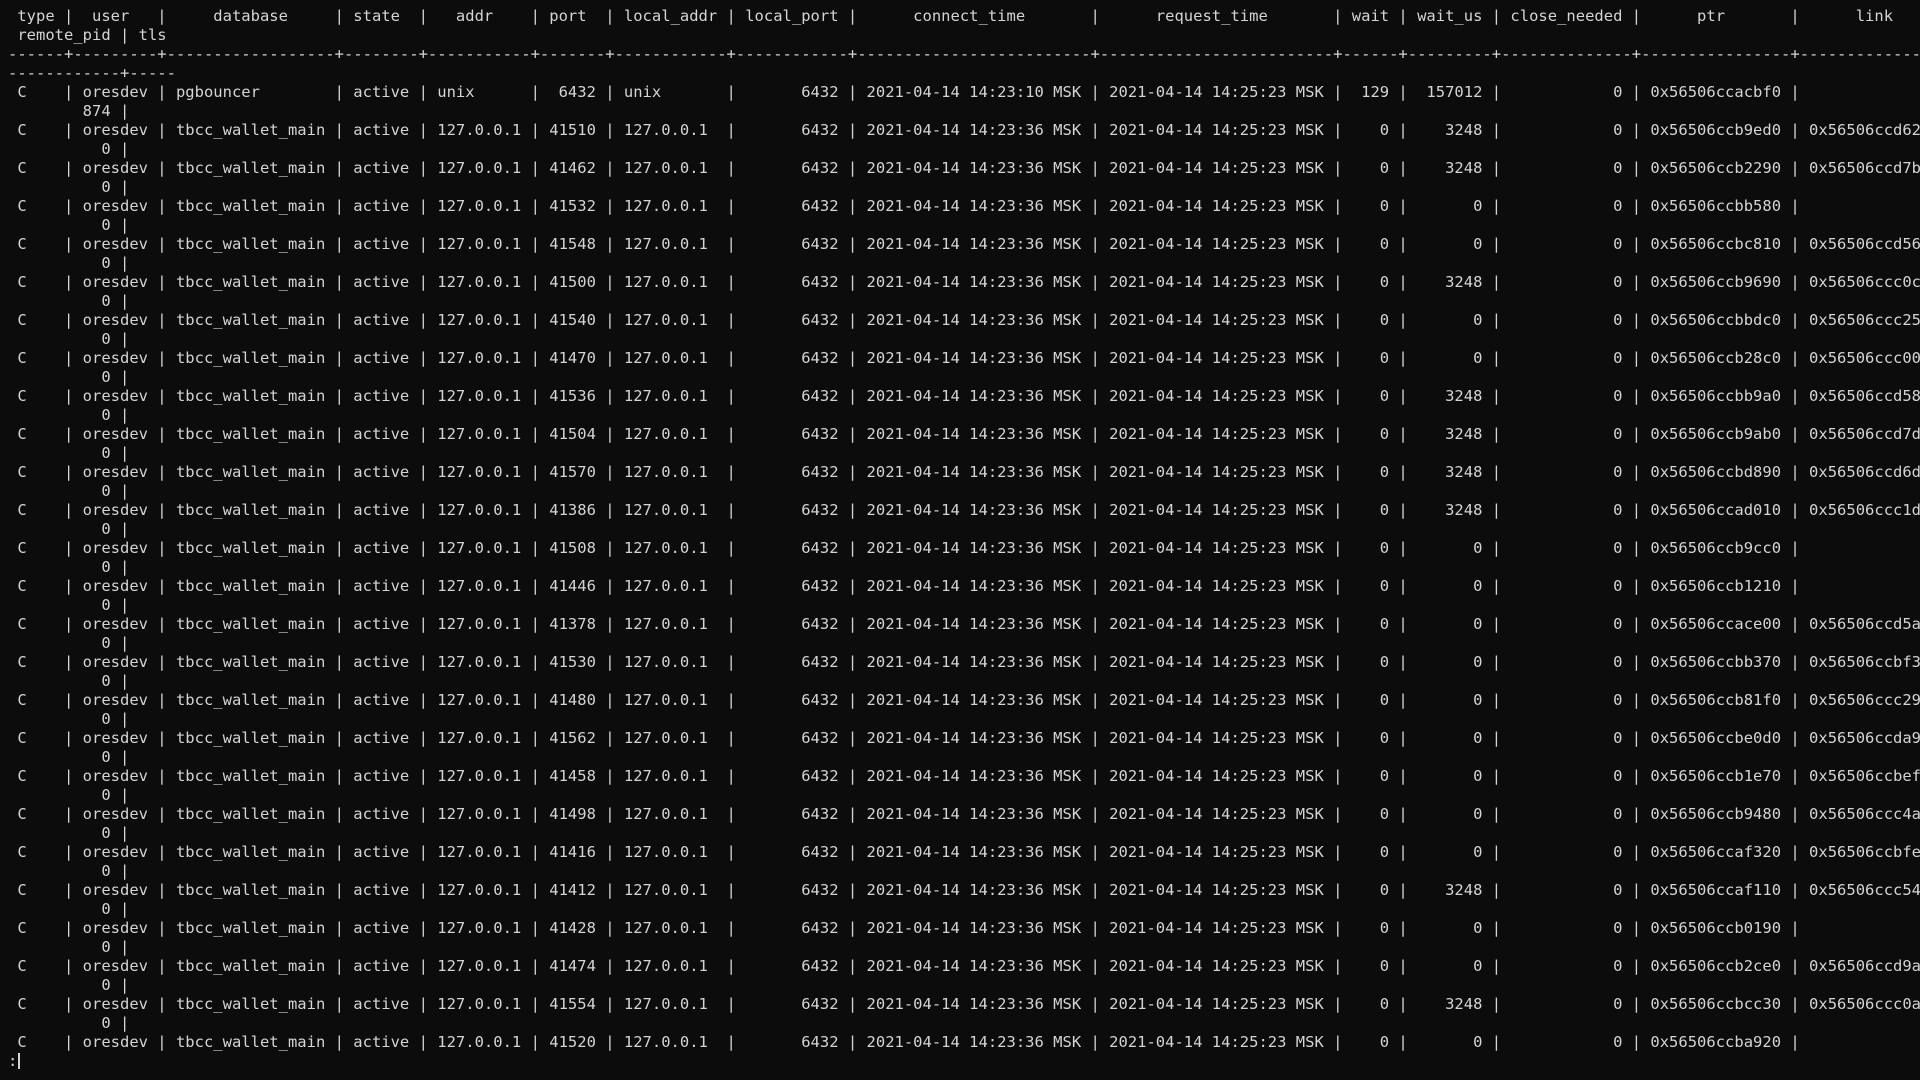  What do you see at coordinates (964, 1061) in the screenshot?
I see `pager-prompt: :` at bounding box center [964, 1061].